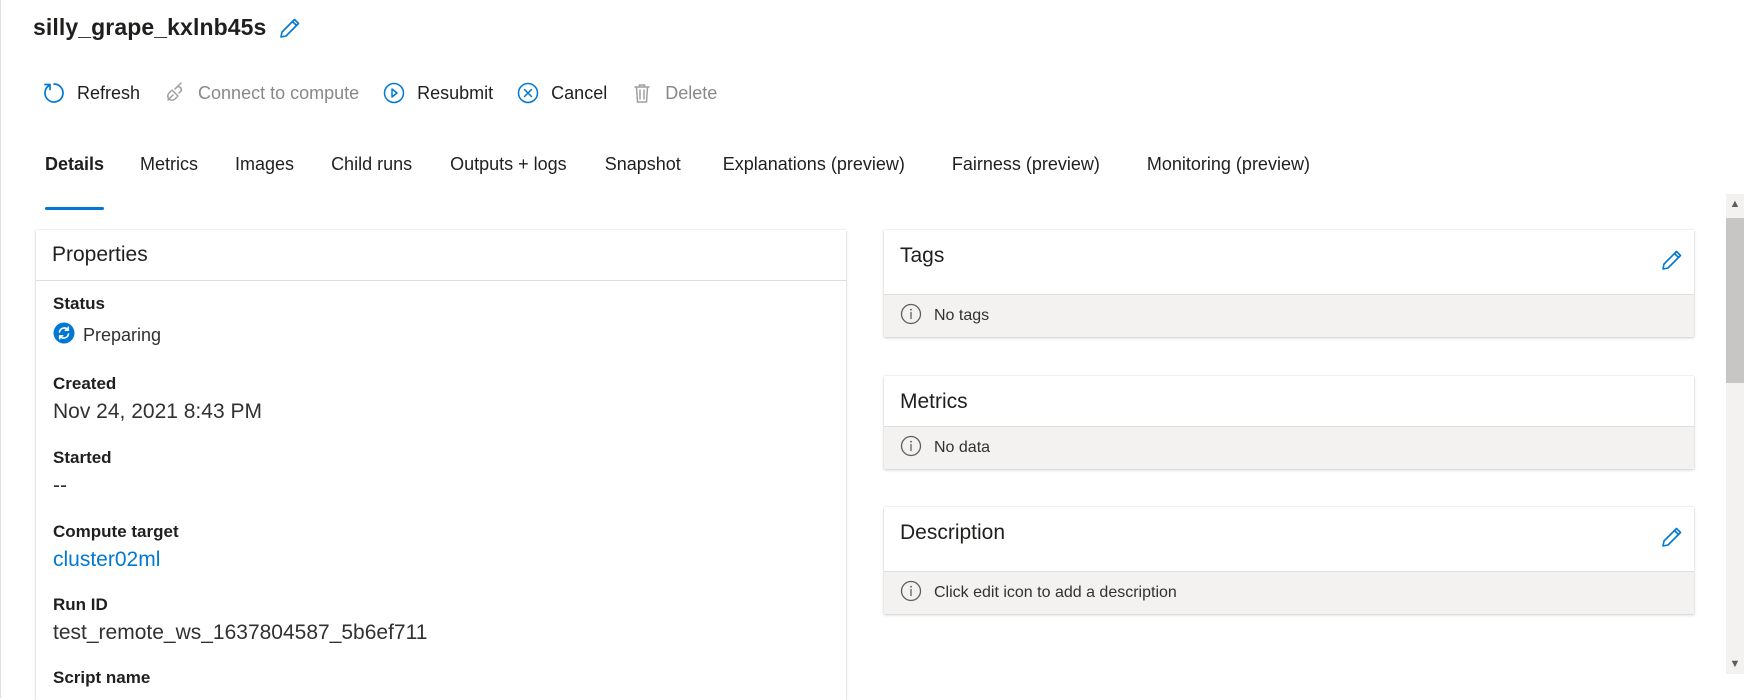 Image resolution: width=1758 pixels, height=700 pixels. I want to click on edit-title-icon, so click(290, 28).